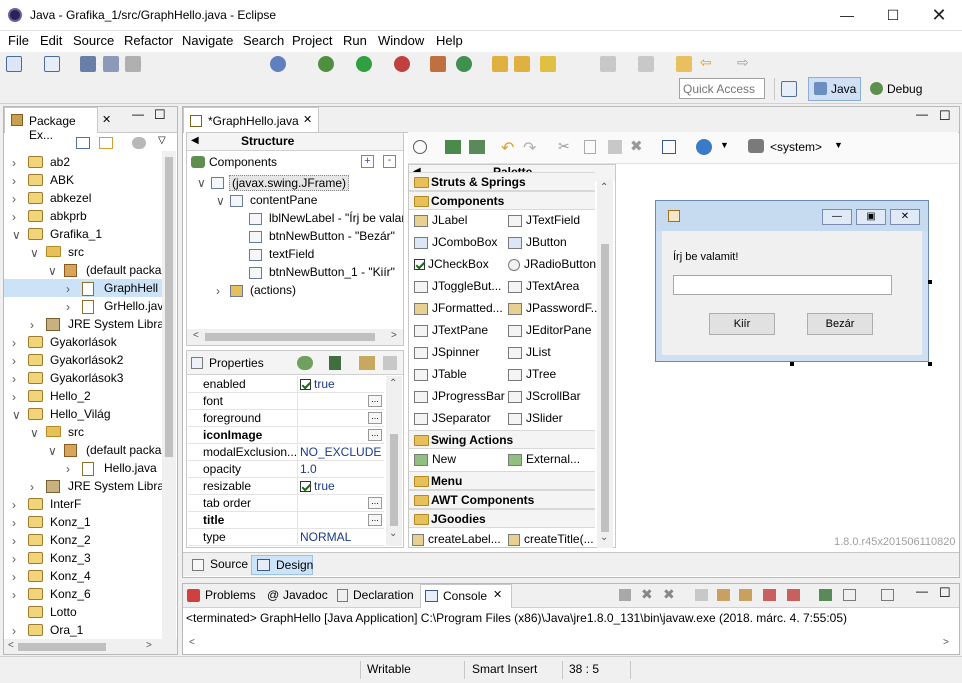 The width and height of the screenshot is (962, 683). I want to click on resize-handle-right, so click(930, 282).